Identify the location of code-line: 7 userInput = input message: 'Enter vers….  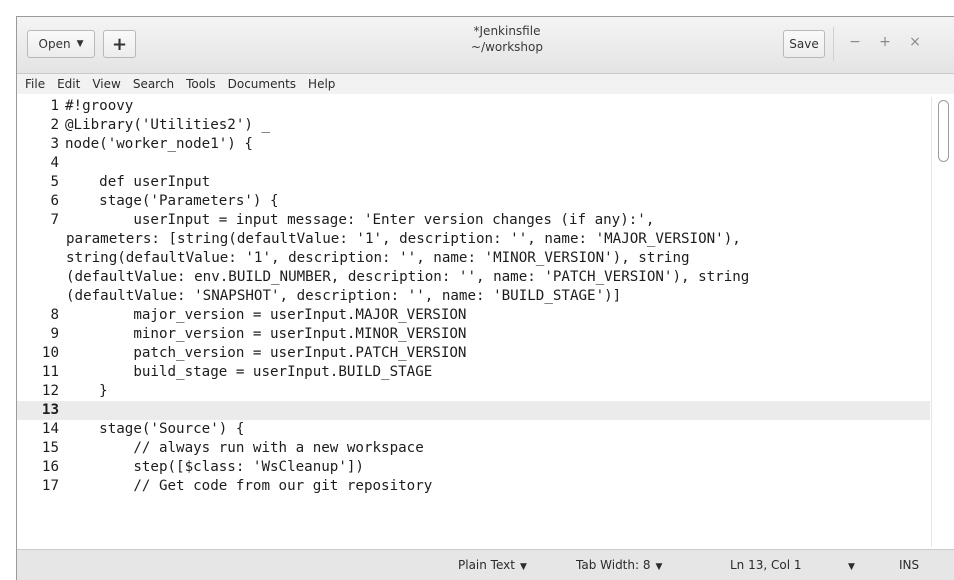
(473, 220).